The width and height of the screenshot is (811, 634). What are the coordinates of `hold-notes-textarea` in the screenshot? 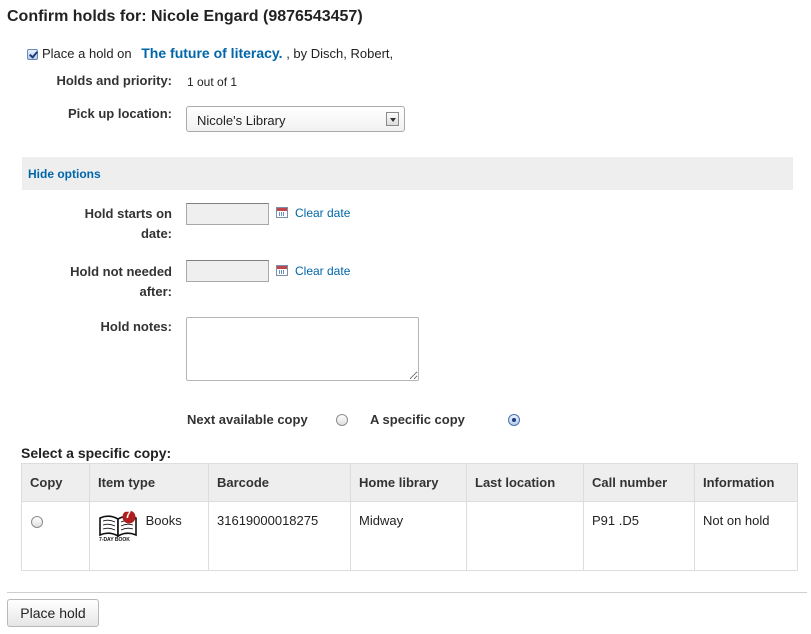 It's located at (302, 349).